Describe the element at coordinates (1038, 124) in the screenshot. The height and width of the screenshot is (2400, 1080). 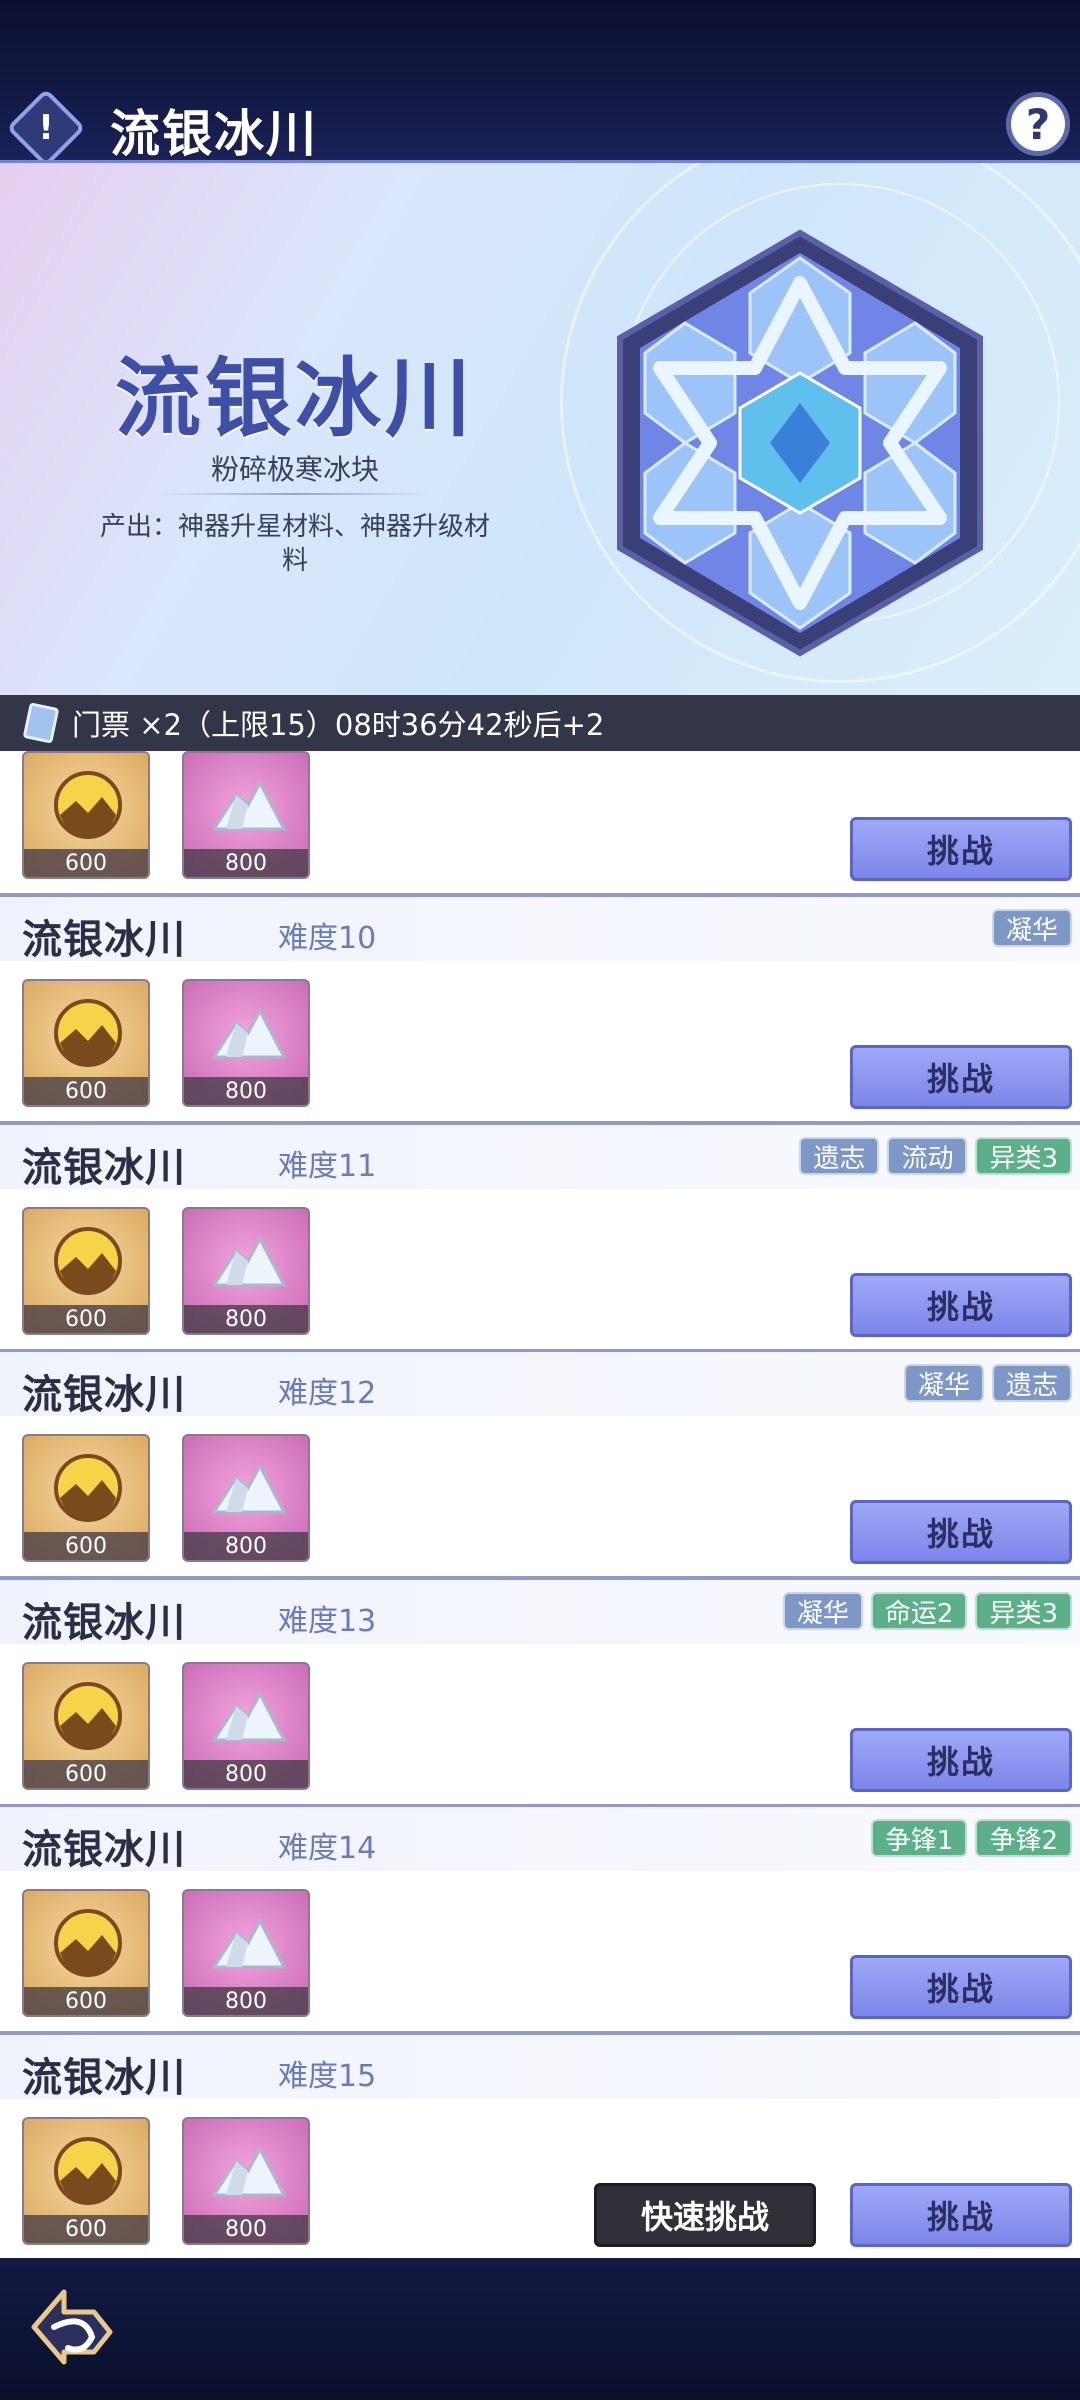
I see `help-icon: ?` at that location.